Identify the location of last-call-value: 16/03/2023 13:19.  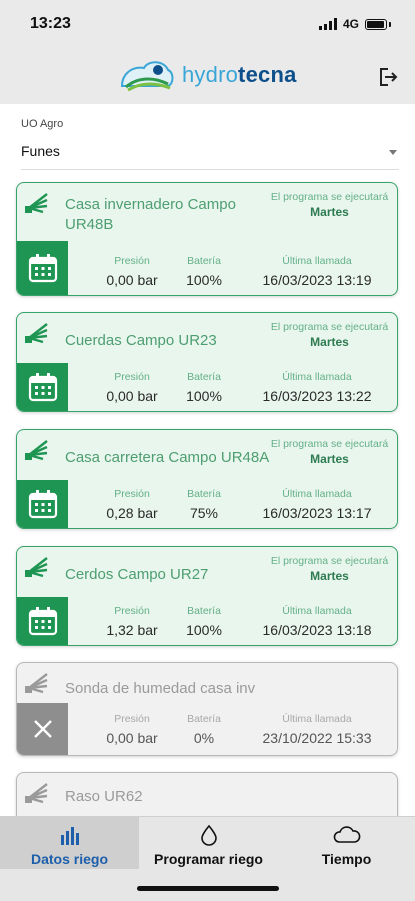
(317, 280).